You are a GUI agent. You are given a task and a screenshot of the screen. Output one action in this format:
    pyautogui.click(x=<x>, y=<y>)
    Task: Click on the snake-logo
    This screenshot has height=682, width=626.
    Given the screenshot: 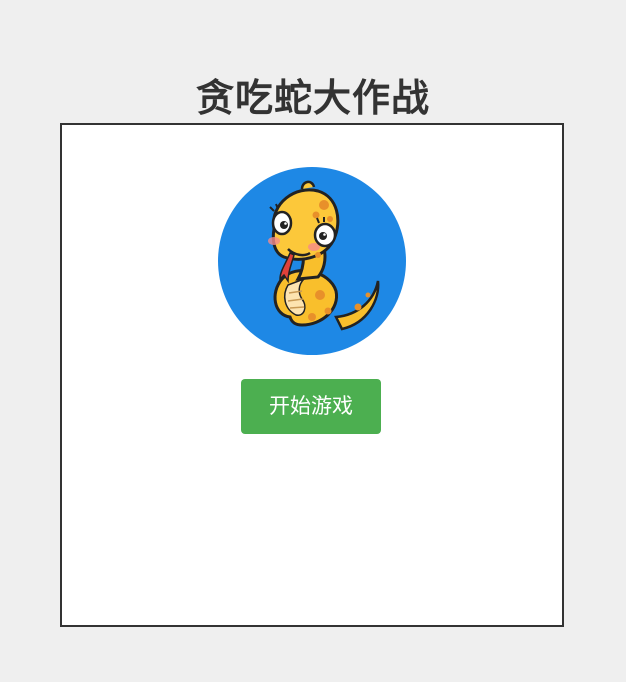 What is the action you would take?
    pyautogui.click(x=312, y=261)
    